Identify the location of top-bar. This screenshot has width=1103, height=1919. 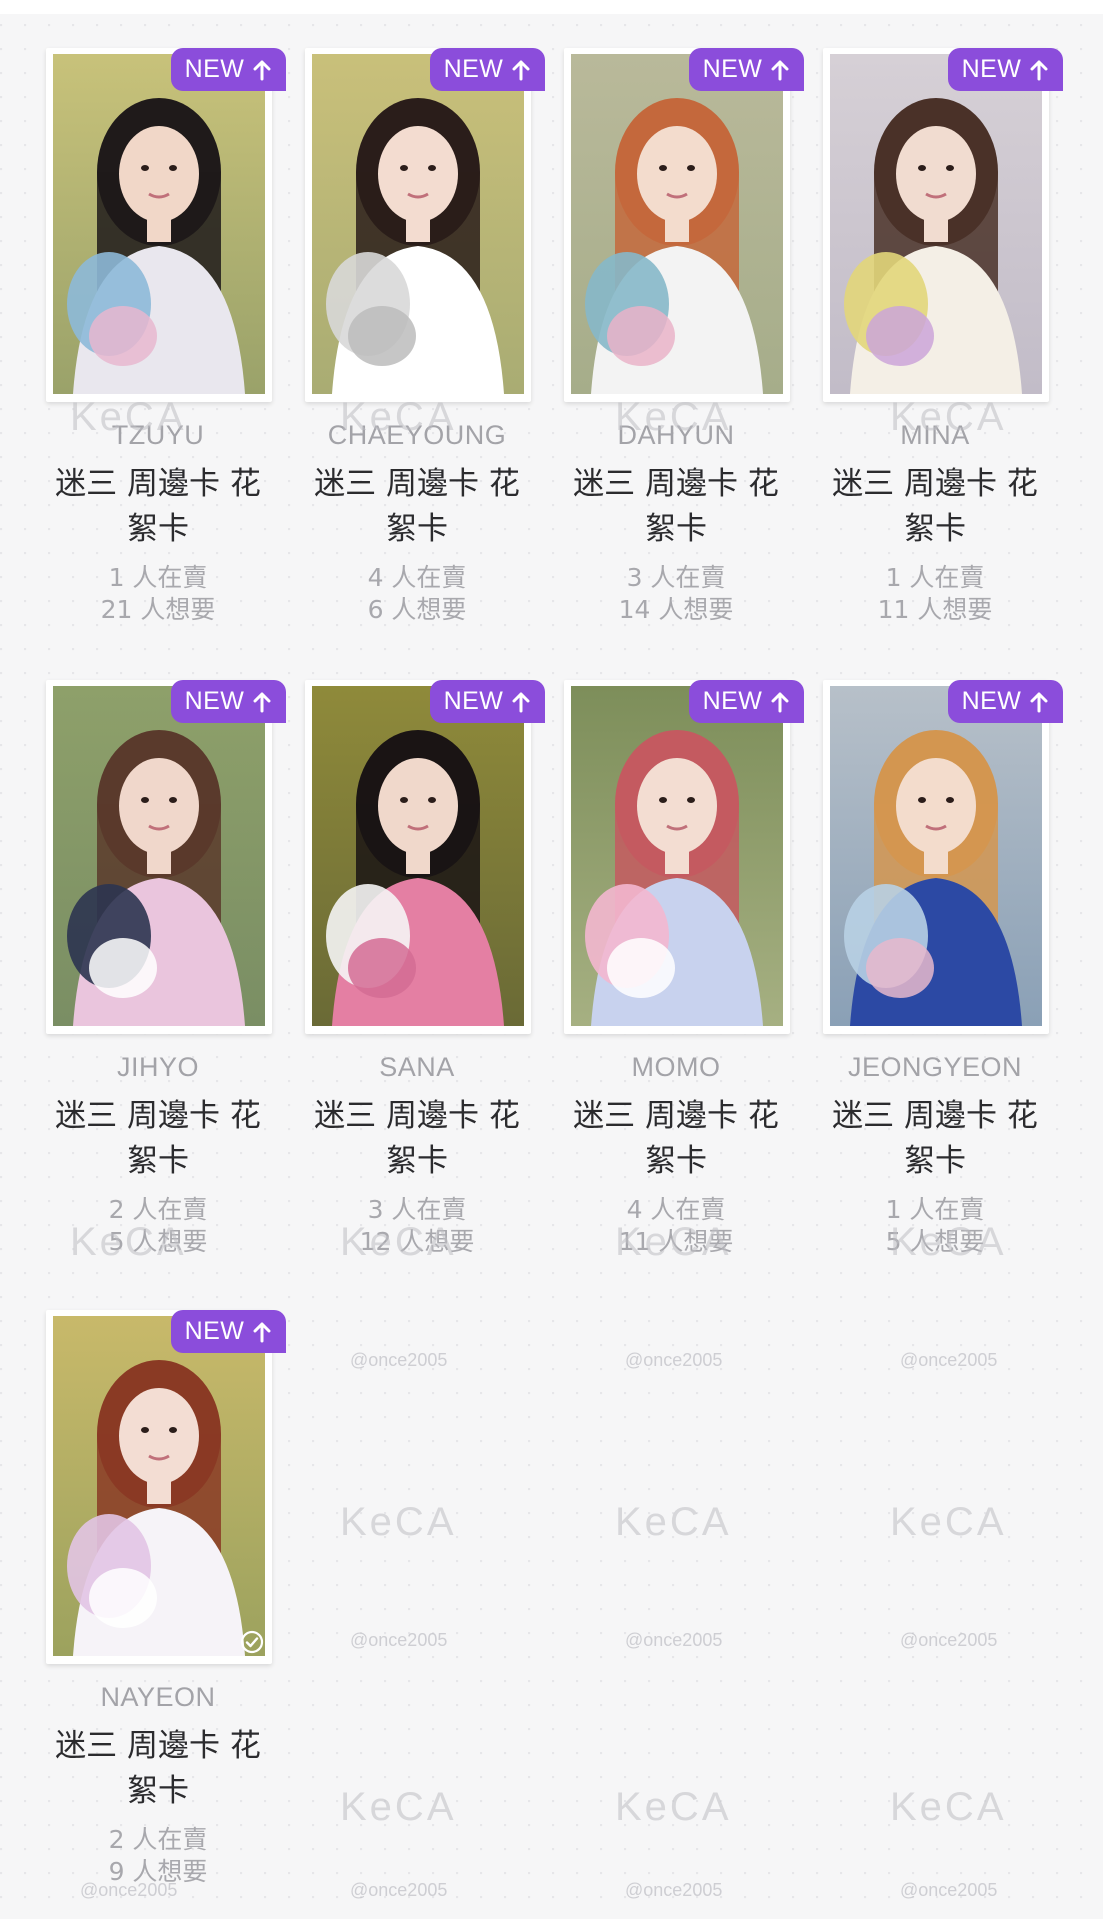
(551, 7).